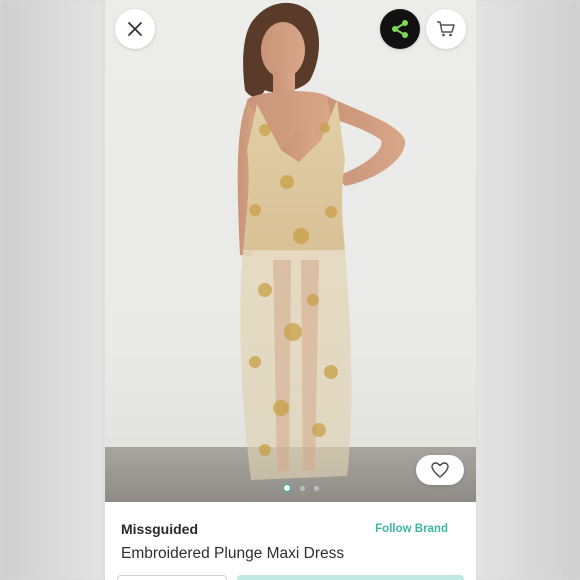  I want to click on bottom-action-bar, so click(290, 577).